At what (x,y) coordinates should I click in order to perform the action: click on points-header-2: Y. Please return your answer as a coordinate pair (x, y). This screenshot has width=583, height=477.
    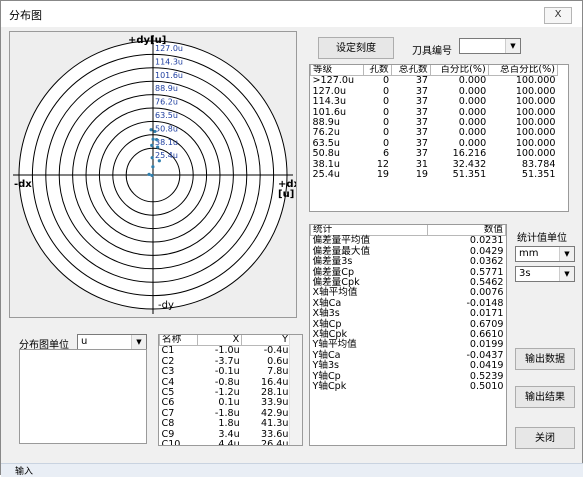
    Looking at the image, I should click on (266, 341).